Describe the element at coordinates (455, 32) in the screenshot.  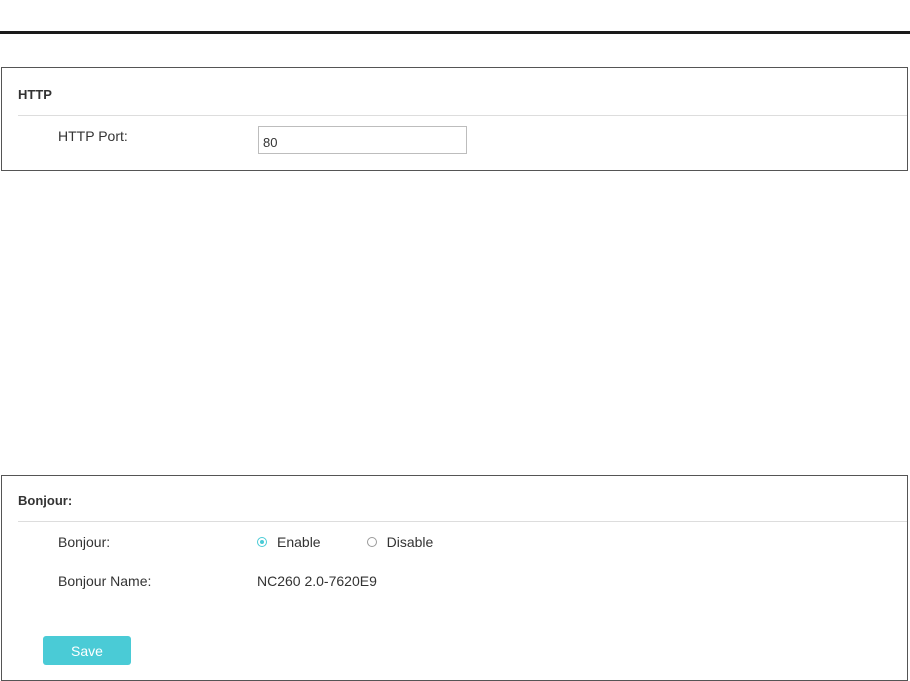
I see `header-divider` at that location.